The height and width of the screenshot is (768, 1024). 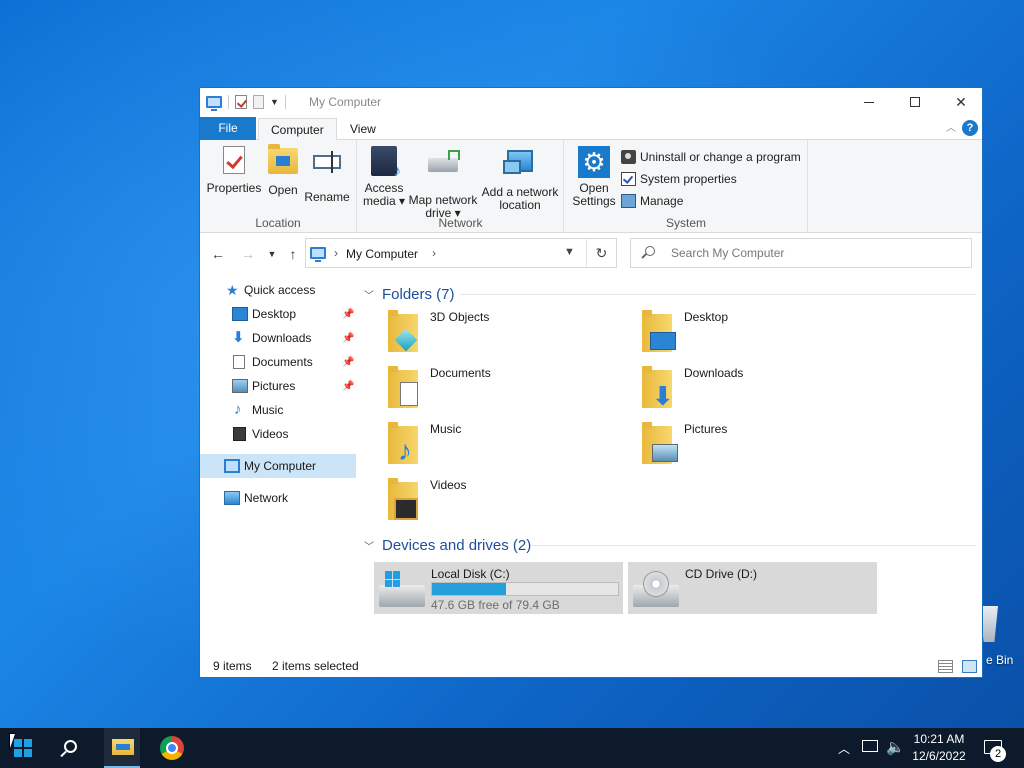 What do you see at coordinates (720, 157) in the screenshot?
I see `uninstall-label: Uninstall or change a program` at bounding box center [720, 157].